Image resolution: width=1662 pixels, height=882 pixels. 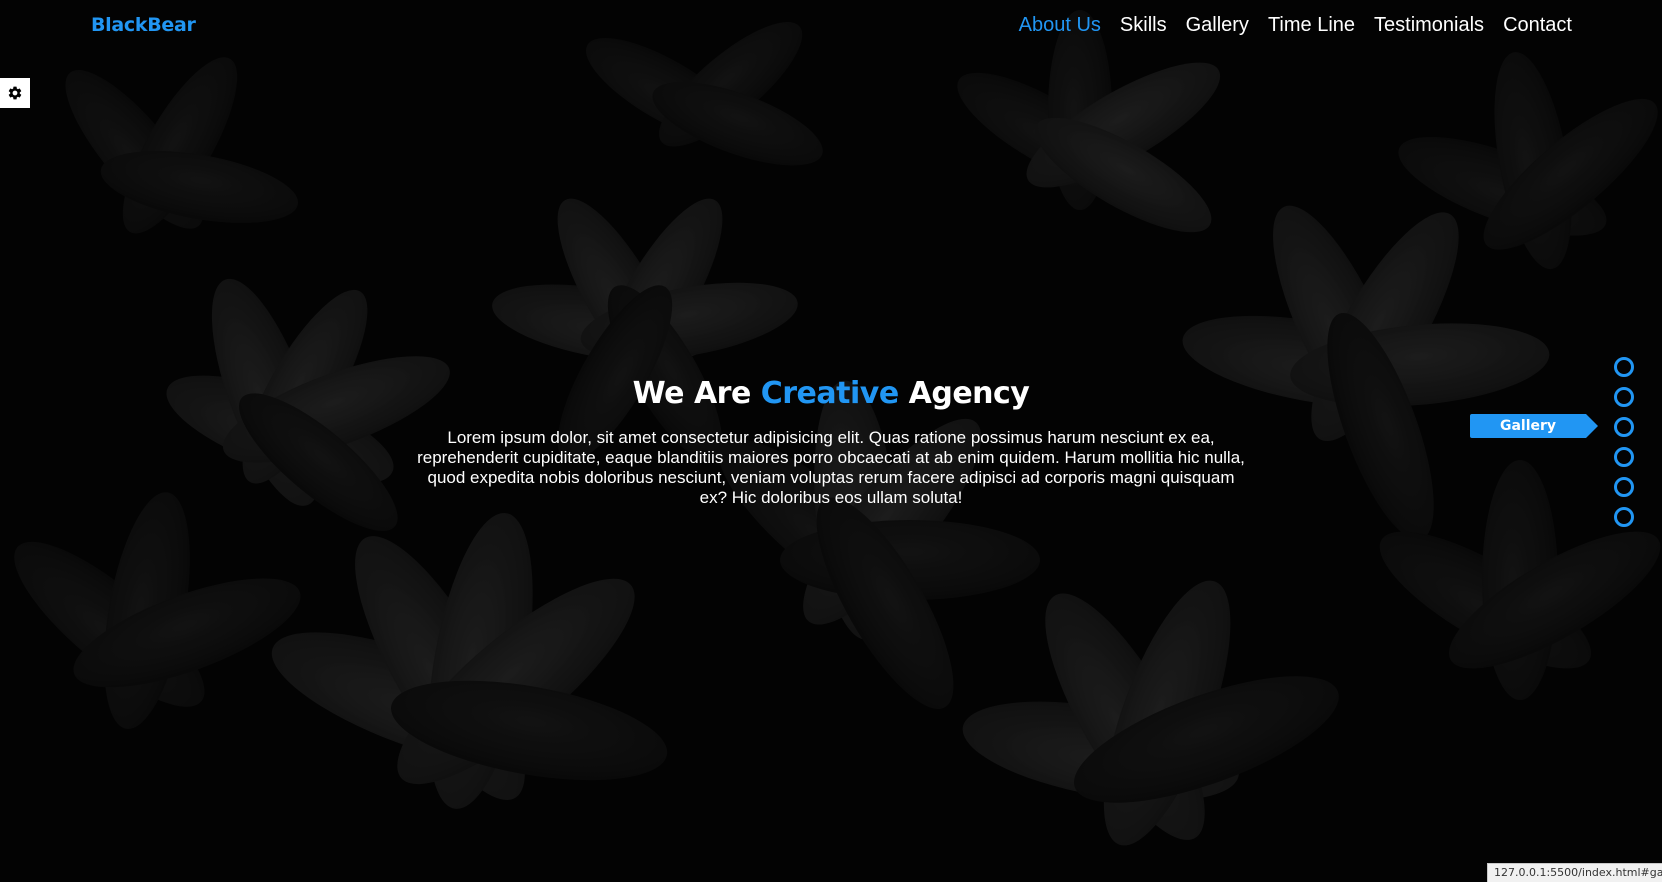 I want to click on hero-title: We Are Creative Agency, so click(x=831, y=394).